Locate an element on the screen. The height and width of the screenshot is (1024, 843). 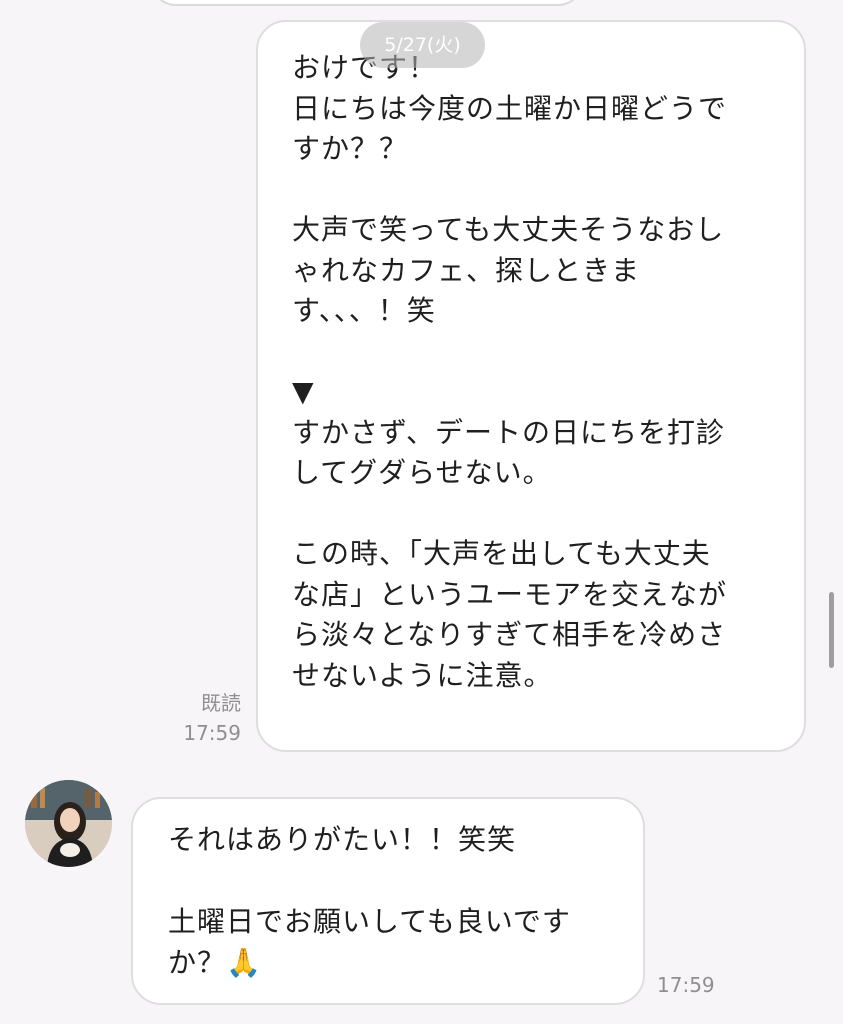
scrollbar-thumb is located at coordinates (831, 630).